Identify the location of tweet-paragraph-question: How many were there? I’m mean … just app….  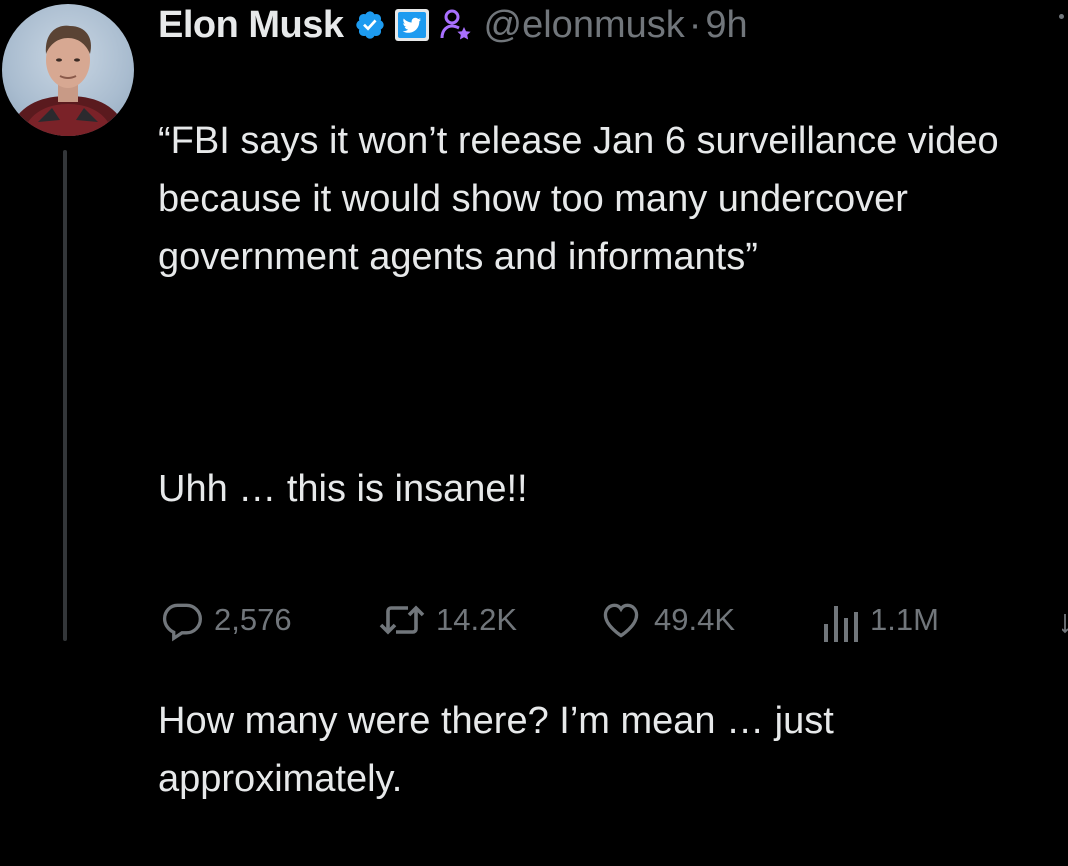
(496, 750).